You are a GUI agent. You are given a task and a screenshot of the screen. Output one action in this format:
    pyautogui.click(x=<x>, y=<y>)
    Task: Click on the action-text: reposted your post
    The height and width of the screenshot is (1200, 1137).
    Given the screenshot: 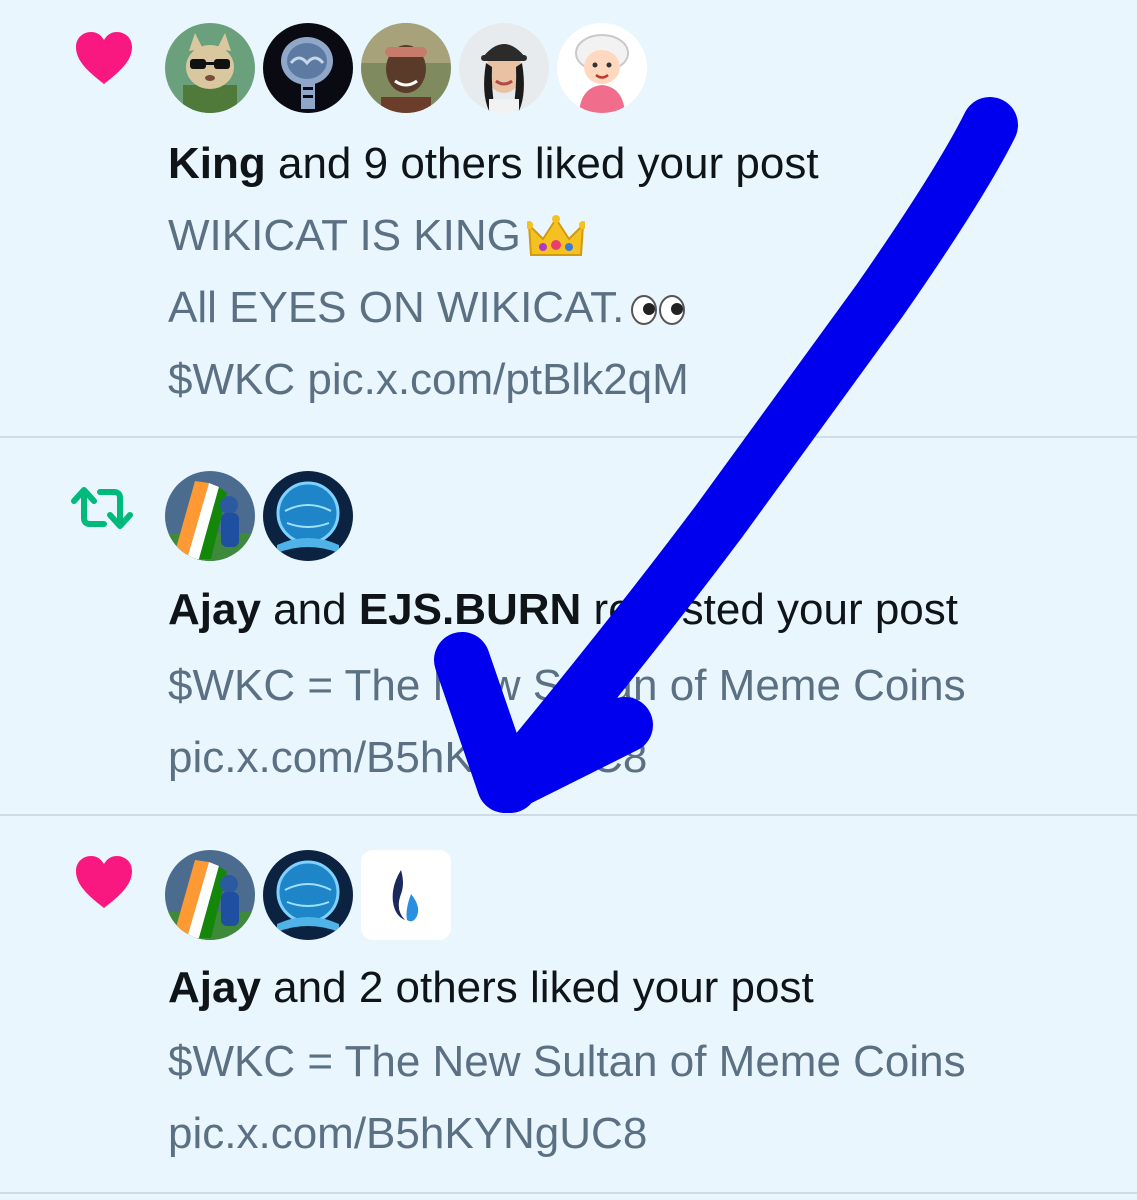 What is the action you would take?
    pyautogui.click(x=769, y=609)
    